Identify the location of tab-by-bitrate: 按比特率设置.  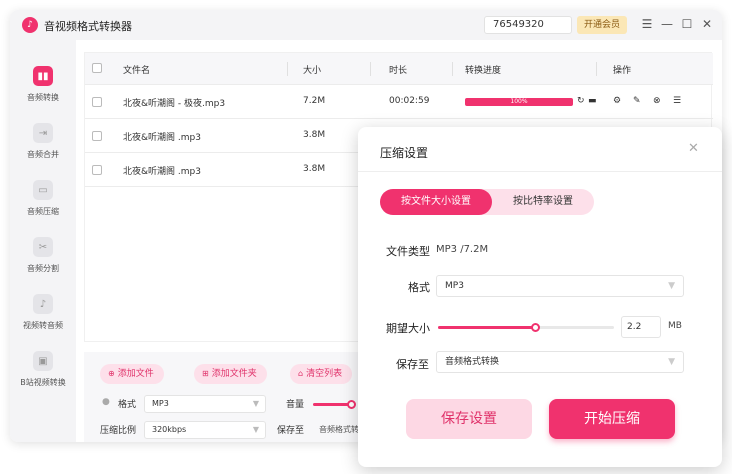
(543, 202).